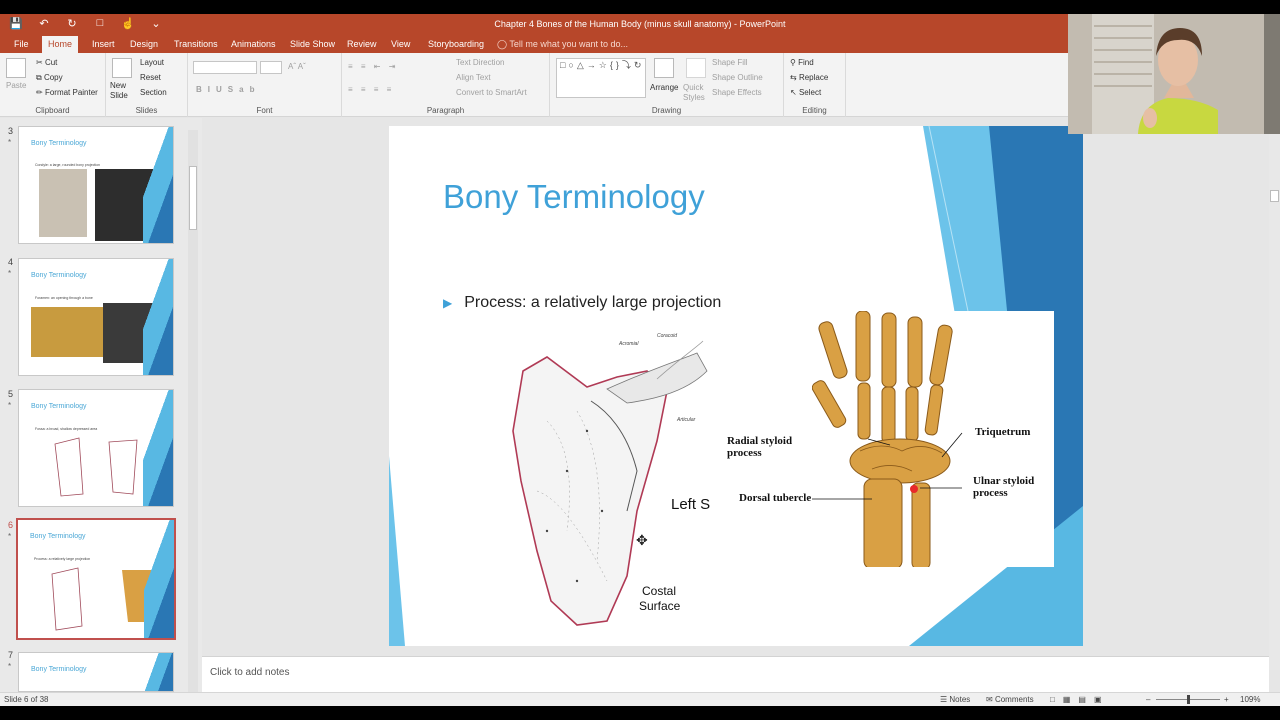 The height and width of the screenshot is (720, 1280). Describe the element at coordinates (775, 498) in the screenshot. I see `dorsal-tubercle-label: Dorsal tubercle` at that location.